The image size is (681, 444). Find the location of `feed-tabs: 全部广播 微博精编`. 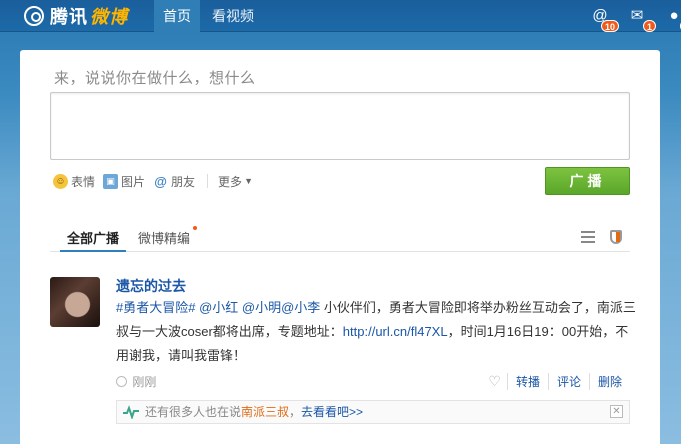

feed-tabs: 全部广播 微博精编 is located at coordinates (340, 238).